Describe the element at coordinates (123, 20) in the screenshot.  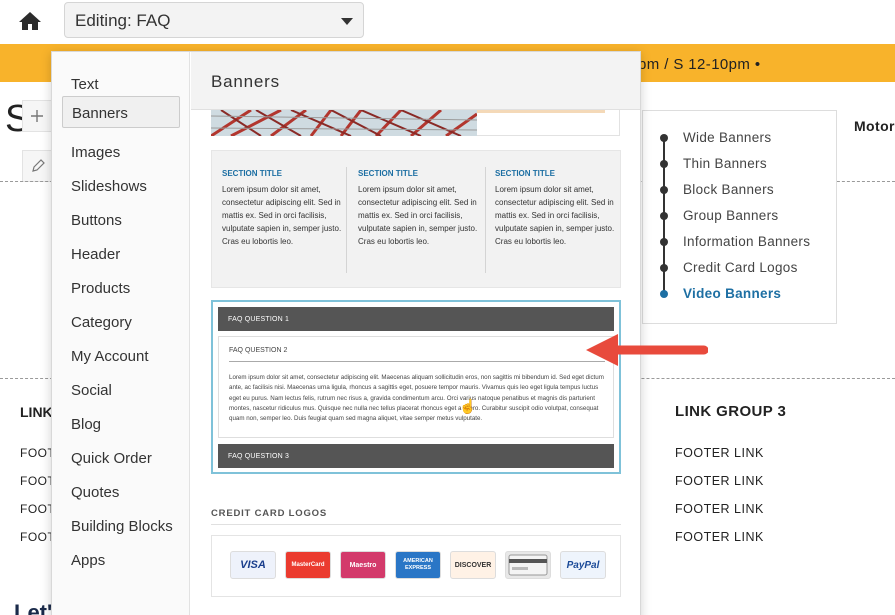
I see `editing-page-label: Editing: FAQ` at that location.